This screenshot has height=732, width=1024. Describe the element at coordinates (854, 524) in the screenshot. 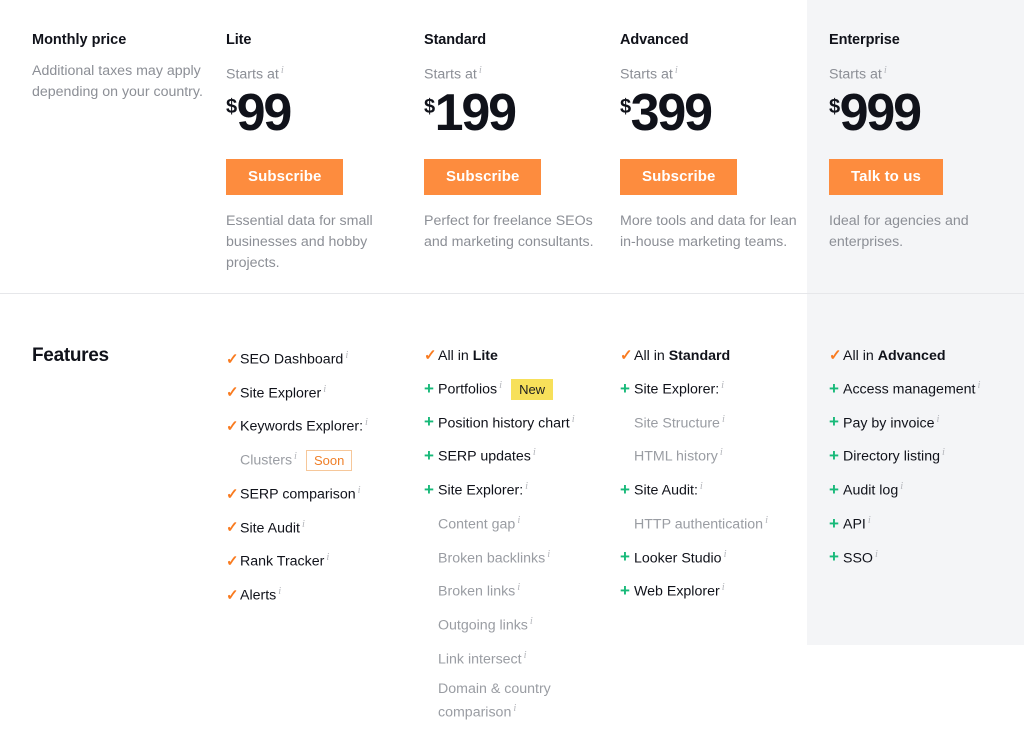

I see `feature-label: API` at that location.